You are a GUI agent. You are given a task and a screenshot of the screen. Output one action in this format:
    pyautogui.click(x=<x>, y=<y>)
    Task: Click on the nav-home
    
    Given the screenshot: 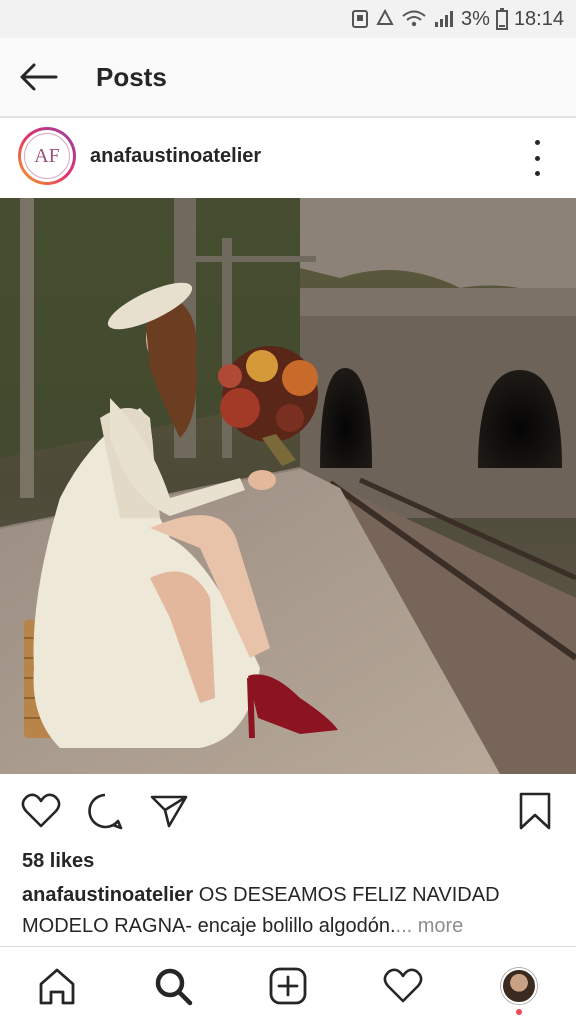 What is the action you would take?
    pyautogui.click(x=57, y=986)
    